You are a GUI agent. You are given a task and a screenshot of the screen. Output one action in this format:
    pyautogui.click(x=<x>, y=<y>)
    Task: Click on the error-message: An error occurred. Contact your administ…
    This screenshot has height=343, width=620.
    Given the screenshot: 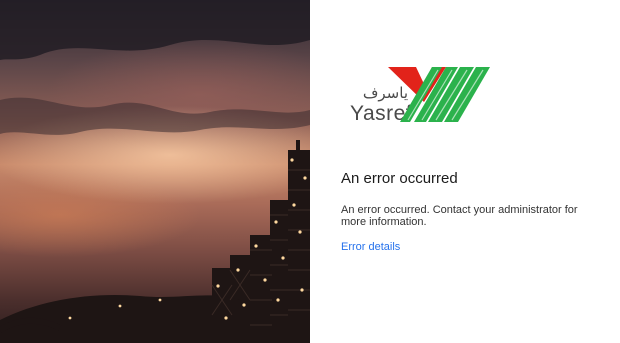 What is the action you would take?
    pyautogui.click(x=459, y=216)
    